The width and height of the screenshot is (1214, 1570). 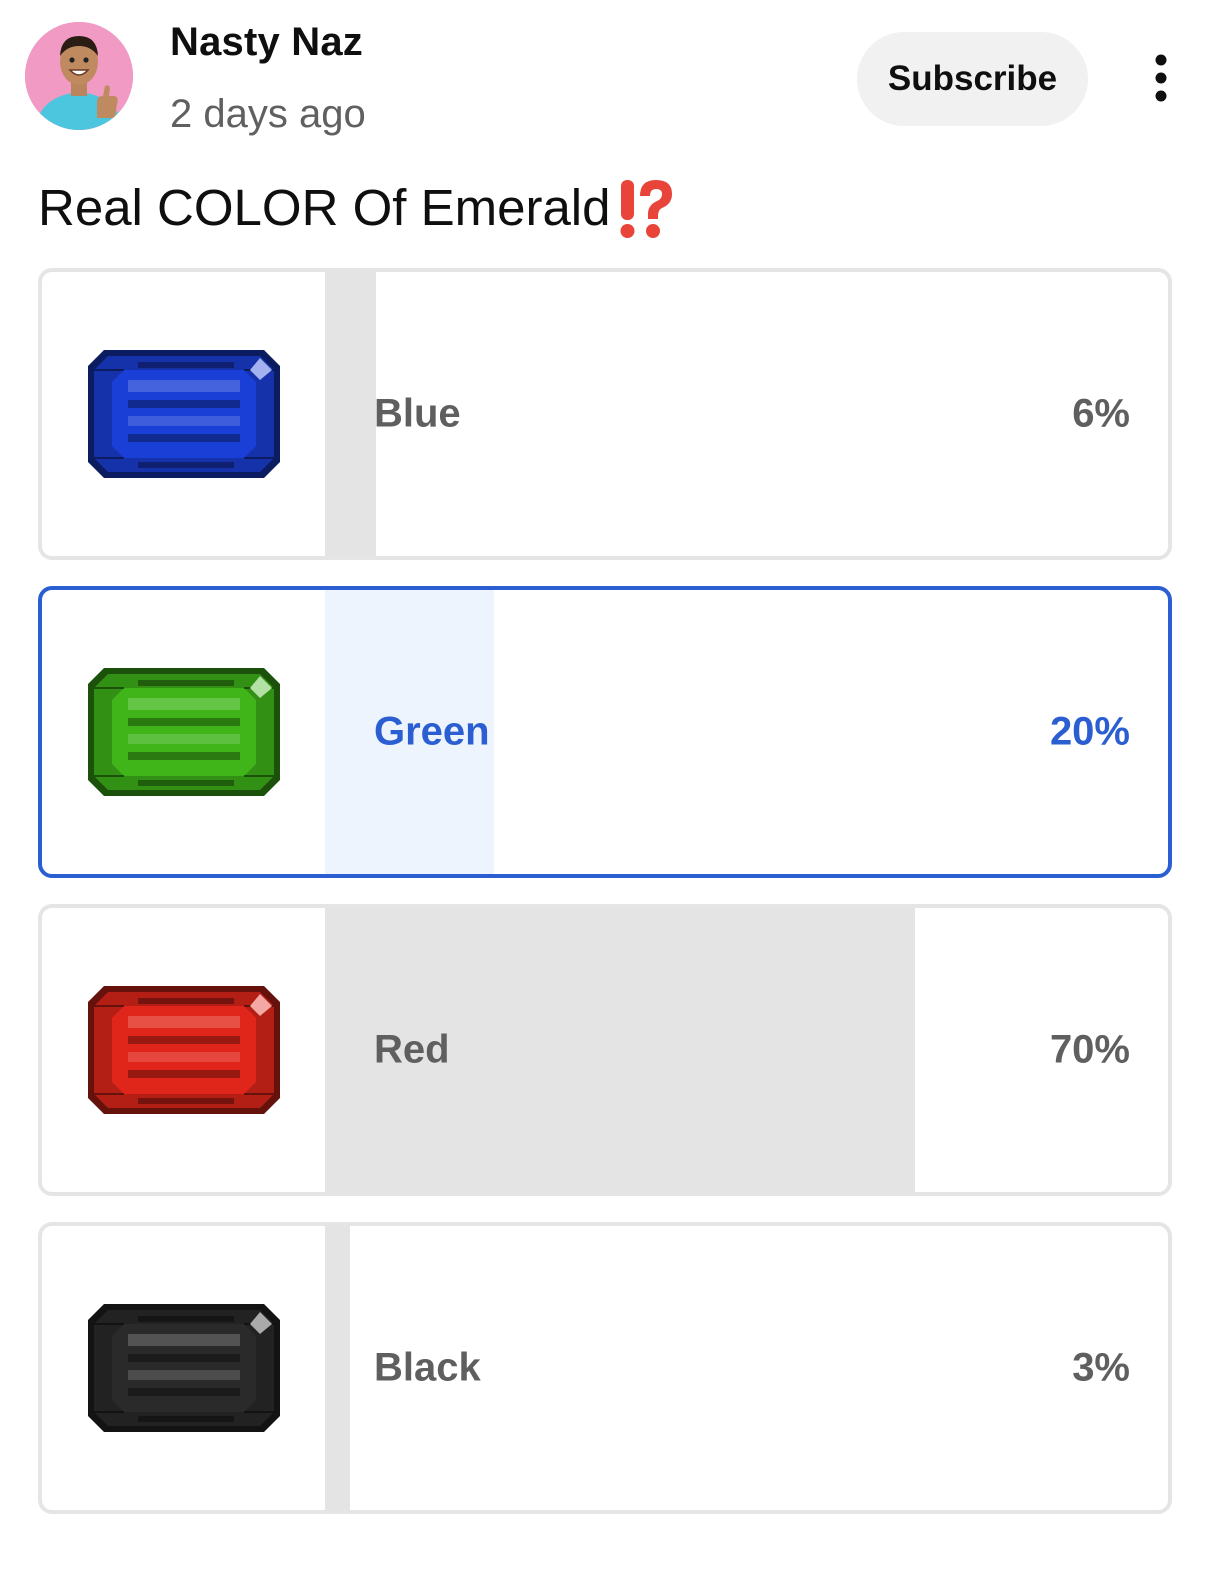 I want to click on avatar-image, so click(x=79, y=76).